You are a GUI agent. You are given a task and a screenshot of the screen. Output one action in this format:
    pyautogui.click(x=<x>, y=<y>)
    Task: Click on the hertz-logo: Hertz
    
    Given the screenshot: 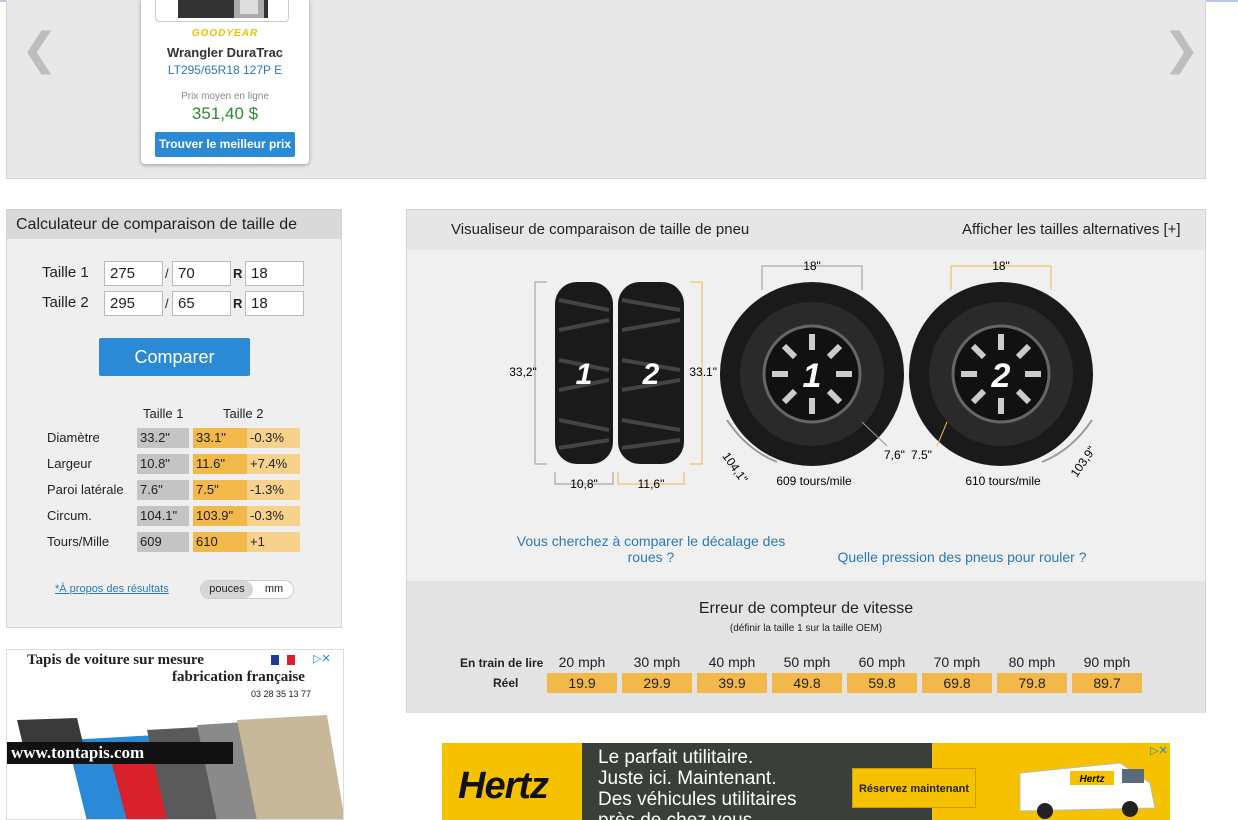 What is the action you would take?
    pyautogui.click(x=503, y=786)
    